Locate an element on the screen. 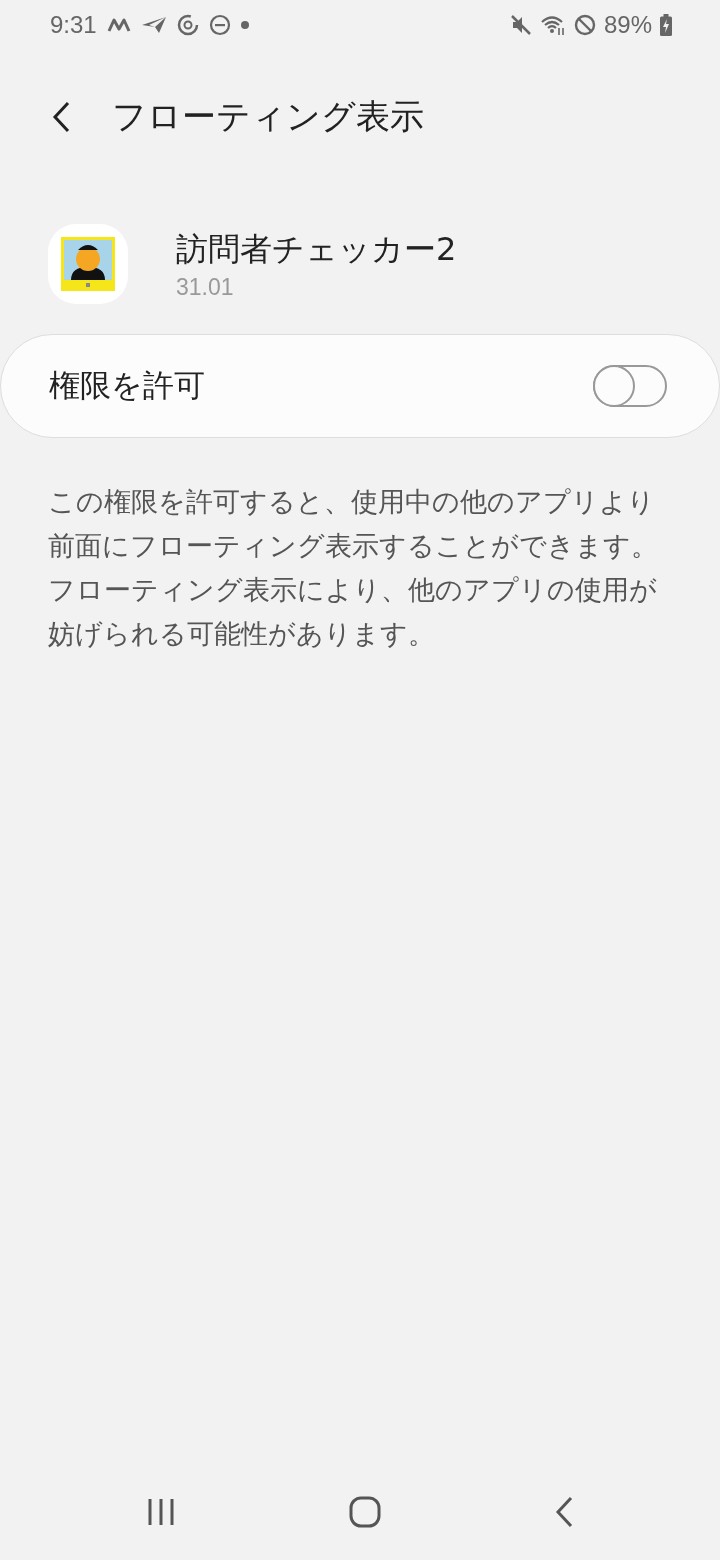 This screenshot has height=1560, width=720. blocked-icon is located at coordinates (584, 25).